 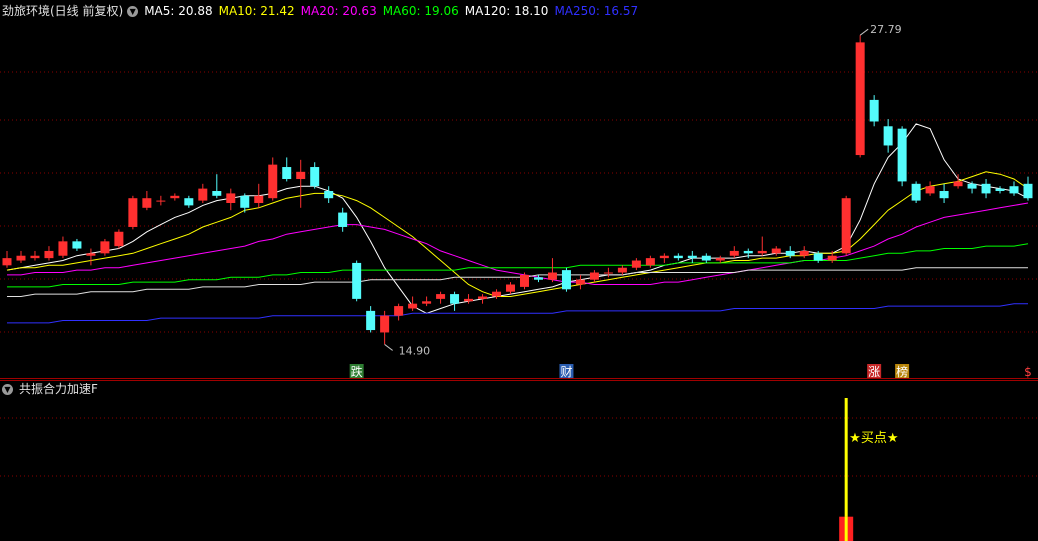 I want to click on event-marker: 财, so click(x=566, y=372).